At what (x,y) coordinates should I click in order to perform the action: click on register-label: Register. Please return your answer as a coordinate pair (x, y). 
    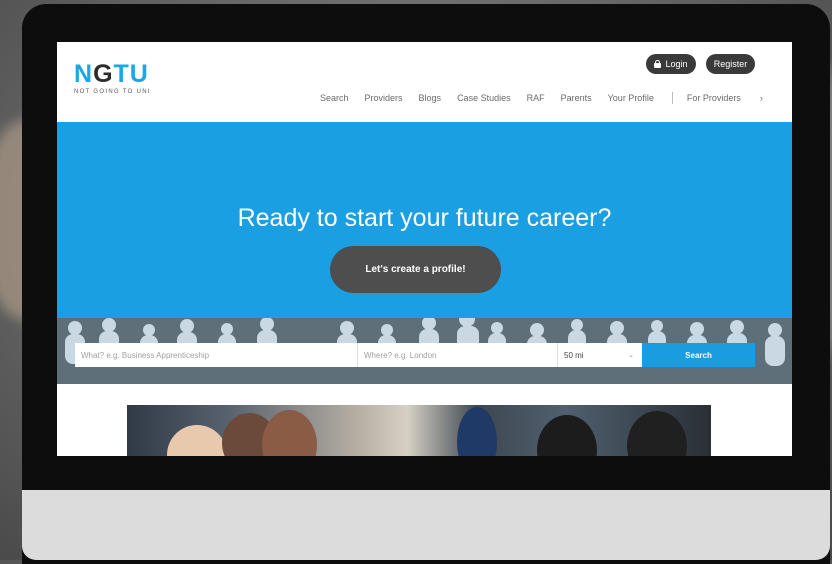
    Looking at the image, I should click on (730, 64).